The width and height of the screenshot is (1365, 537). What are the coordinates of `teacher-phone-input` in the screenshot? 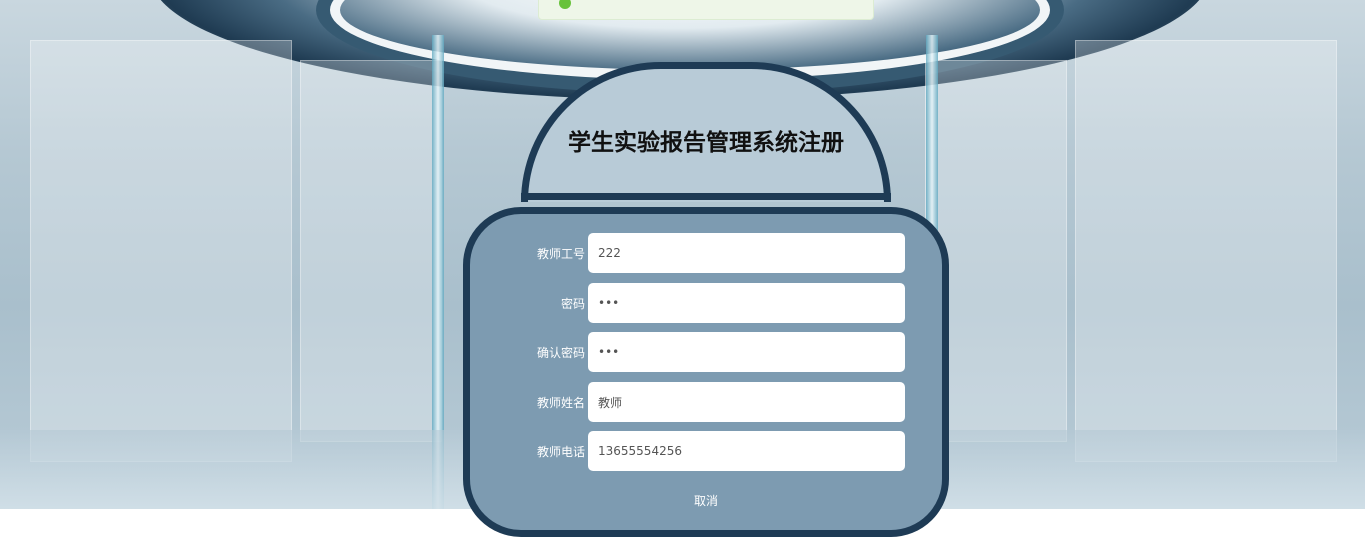 It's located at (746, 451).